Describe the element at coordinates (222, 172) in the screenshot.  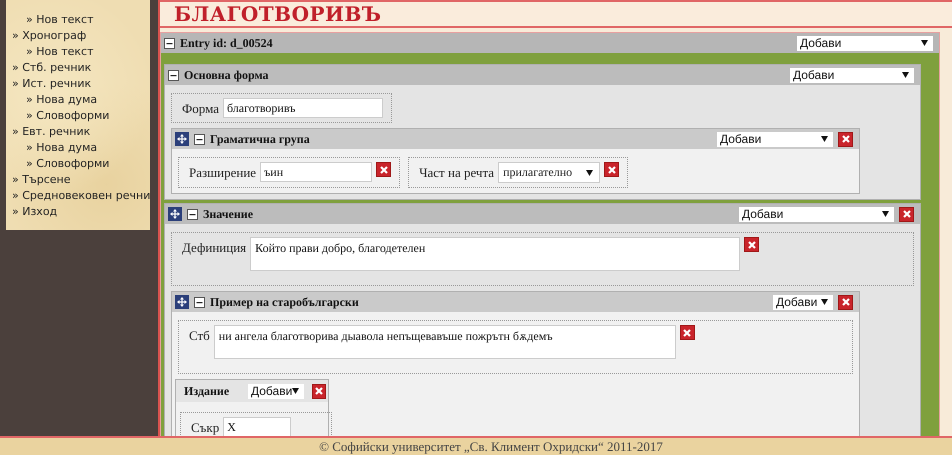
I see `field-label: Разширение` at that location.